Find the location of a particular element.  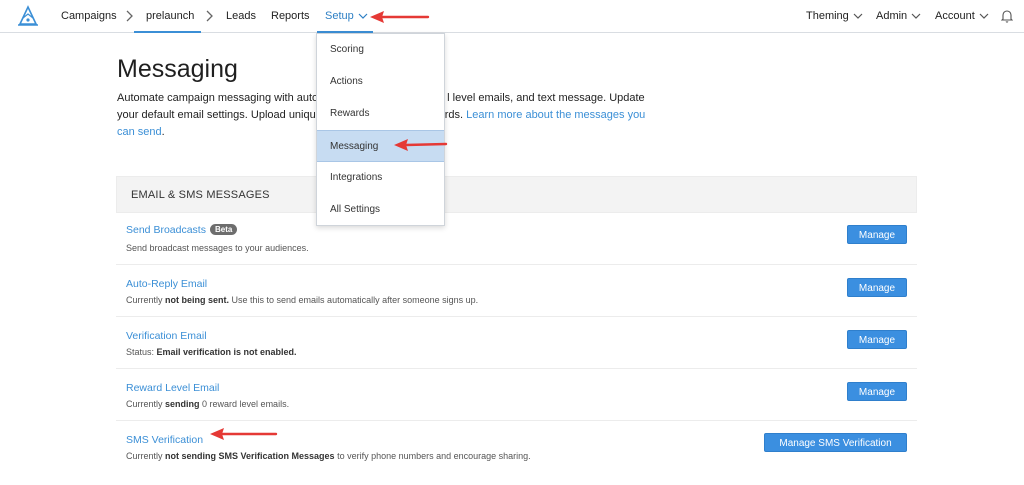

row-title-link: Send Broadcasts Beta is located at coordinates (182, 230).